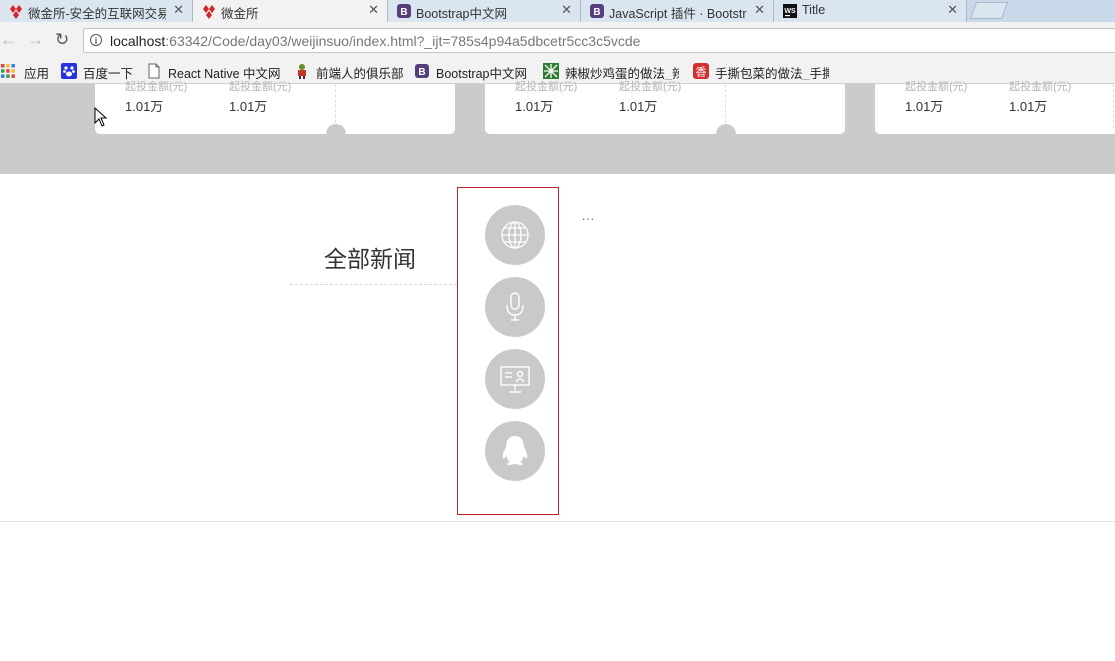 Image resolution: width=1115 pixels, height=661 pixels. Describe the element at coordinates (69, 71) in the screenshot. I see `baidu-paw-icon` at that location.